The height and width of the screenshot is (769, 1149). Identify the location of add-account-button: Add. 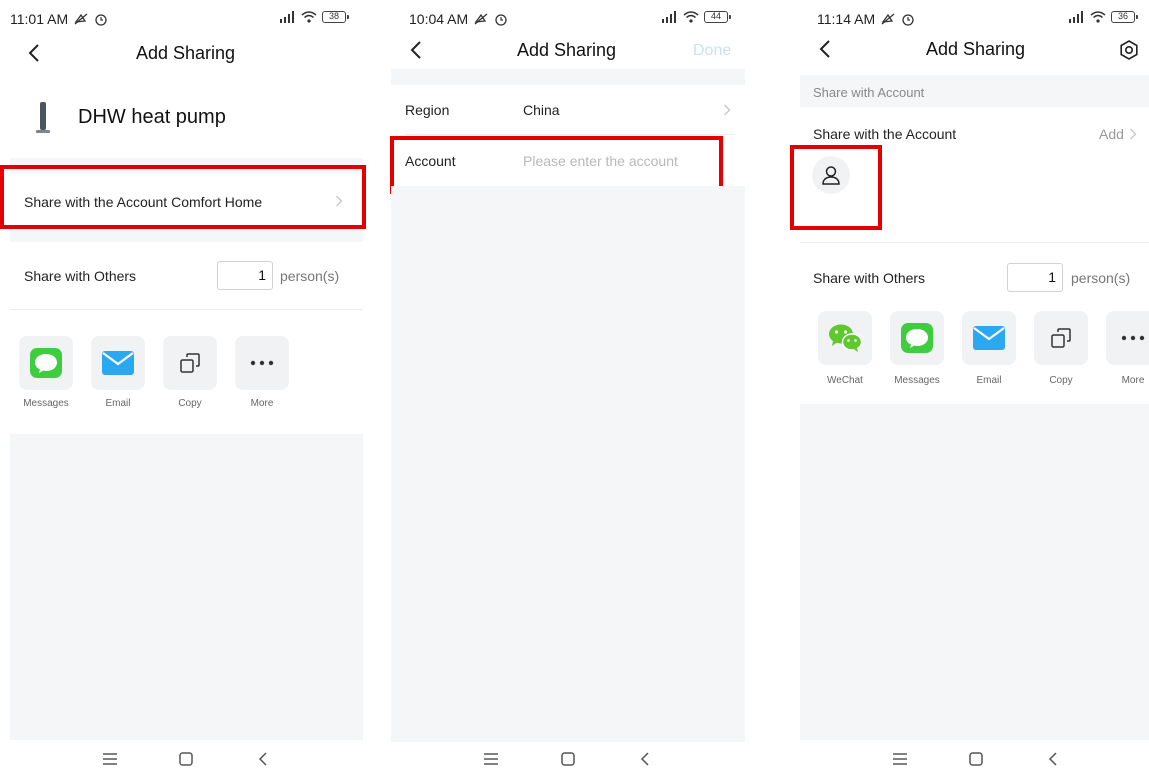
(1118, 134).